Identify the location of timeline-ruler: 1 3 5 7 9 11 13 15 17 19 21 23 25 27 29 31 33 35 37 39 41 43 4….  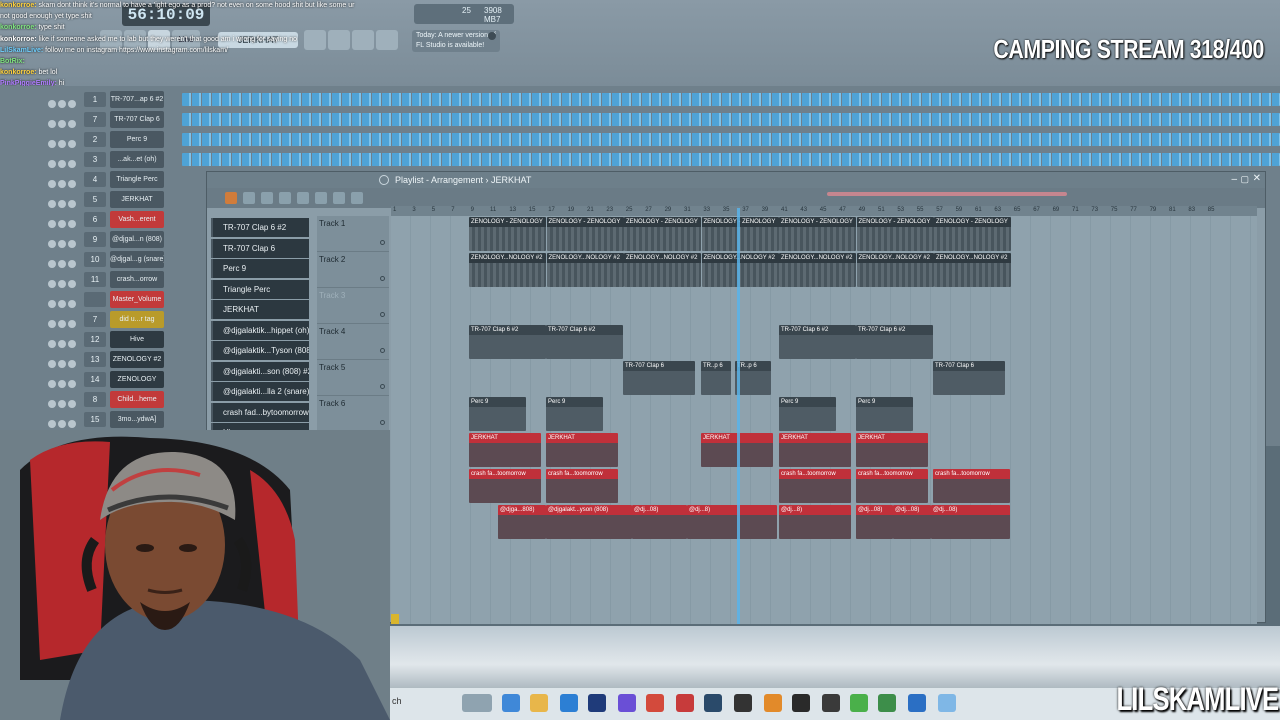
(824, 211).